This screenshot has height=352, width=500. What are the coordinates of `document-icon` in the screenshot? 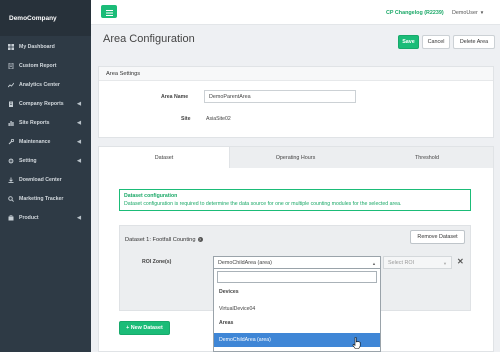 It's located at (10, 65).